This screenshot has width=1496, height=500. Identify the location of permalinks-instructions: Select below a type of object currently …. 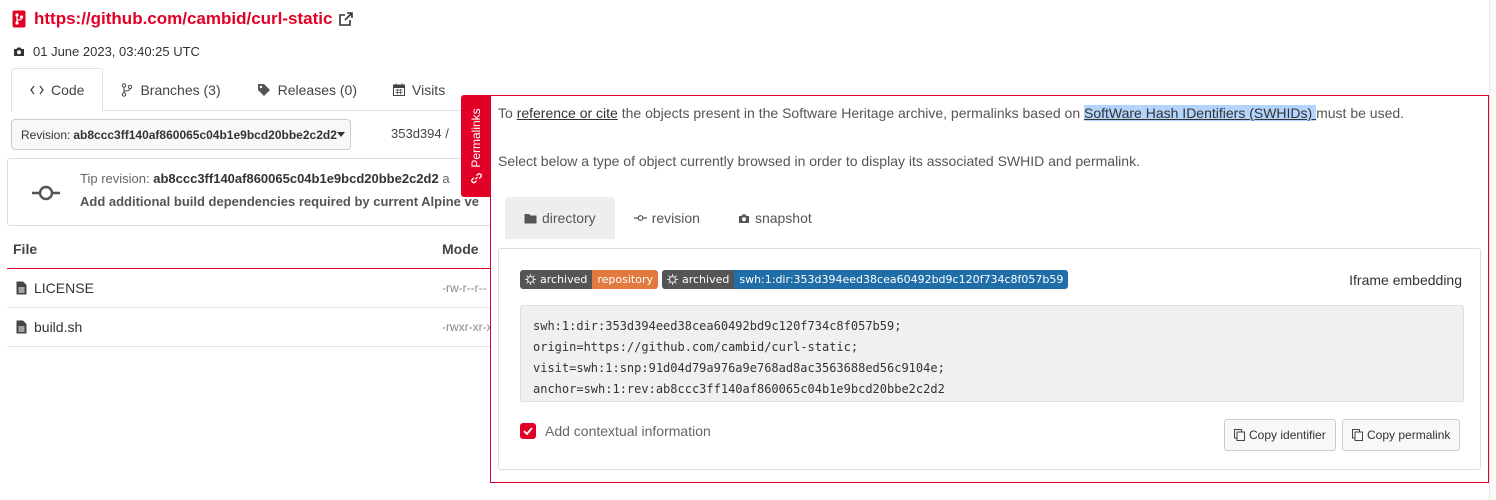
(819, 161).